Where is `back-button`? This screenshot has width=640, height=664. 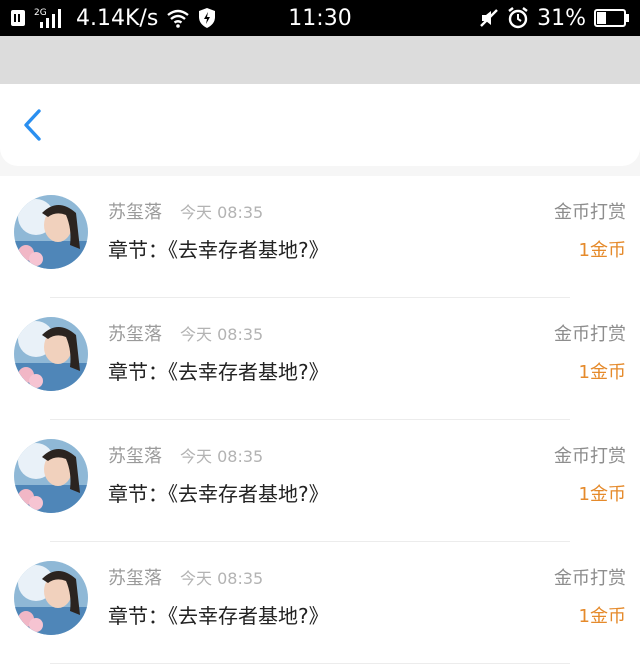
back-button is located at coordinates (32, 125).